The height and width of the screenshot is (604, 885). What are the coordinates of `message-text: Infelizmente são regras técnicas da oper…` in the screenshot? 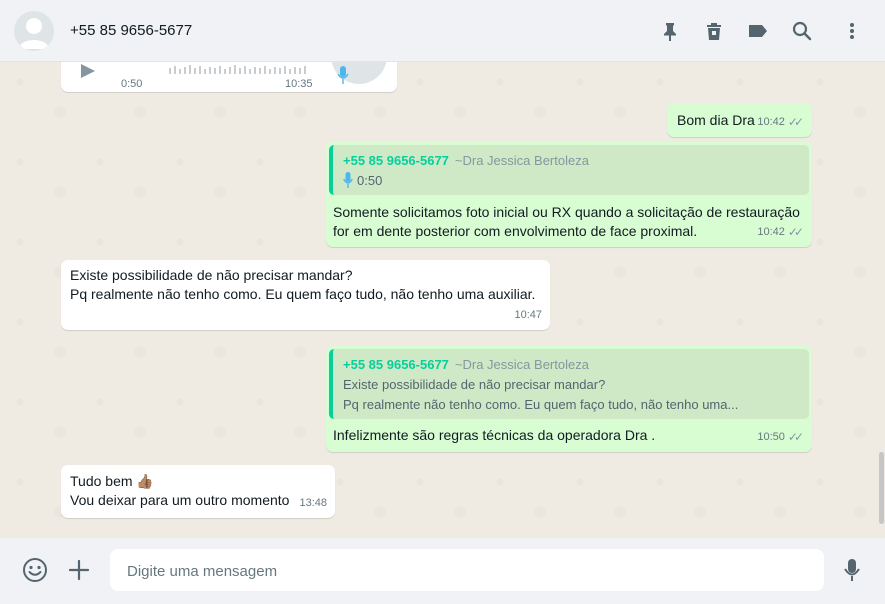 It's located at (494, 435).